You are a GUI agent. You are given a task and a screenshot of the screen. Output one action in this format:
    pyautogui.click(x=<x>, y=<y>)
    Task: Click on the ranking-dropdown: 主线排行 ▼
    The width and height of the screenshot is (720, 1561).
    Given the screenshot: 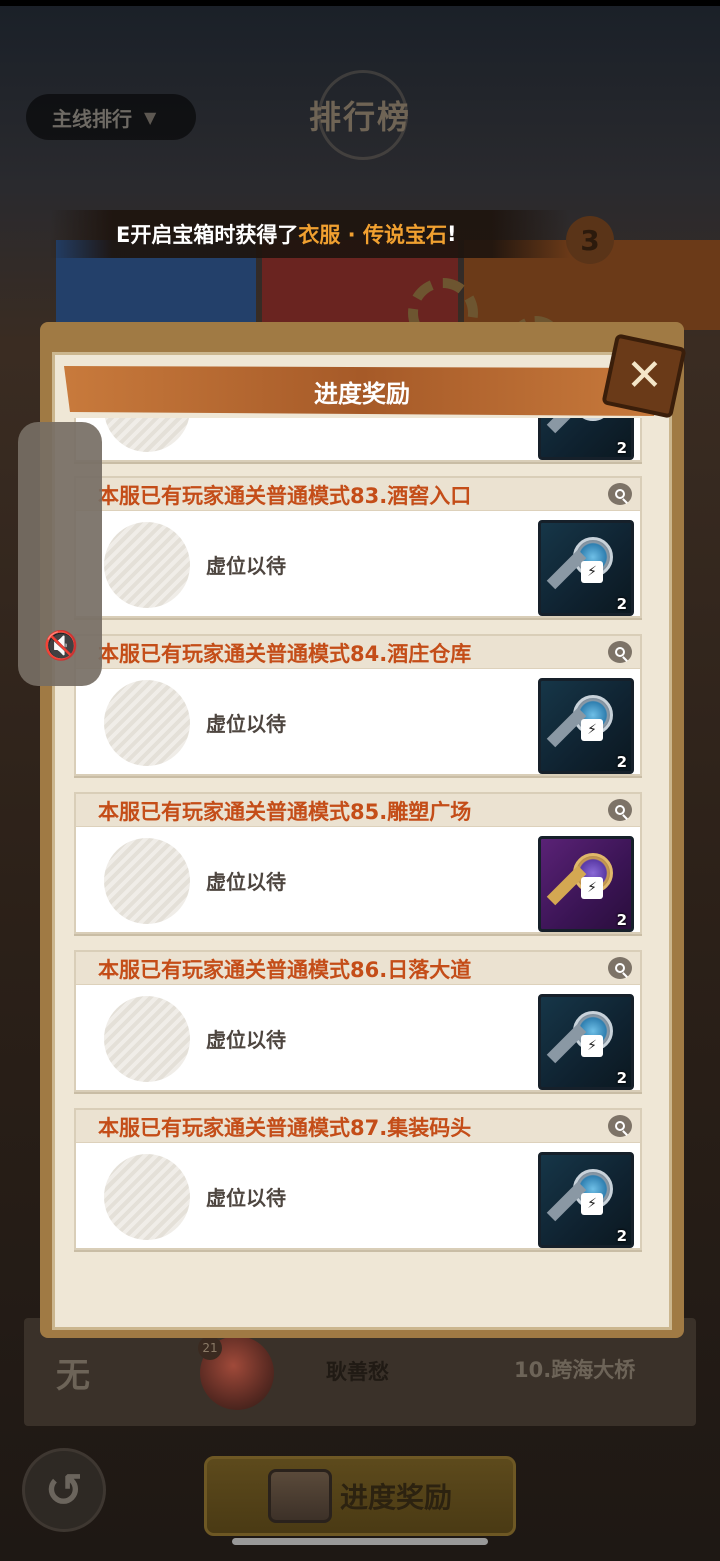 What is the action you would take?
    pyautogui.click(x=111, y=117)
    